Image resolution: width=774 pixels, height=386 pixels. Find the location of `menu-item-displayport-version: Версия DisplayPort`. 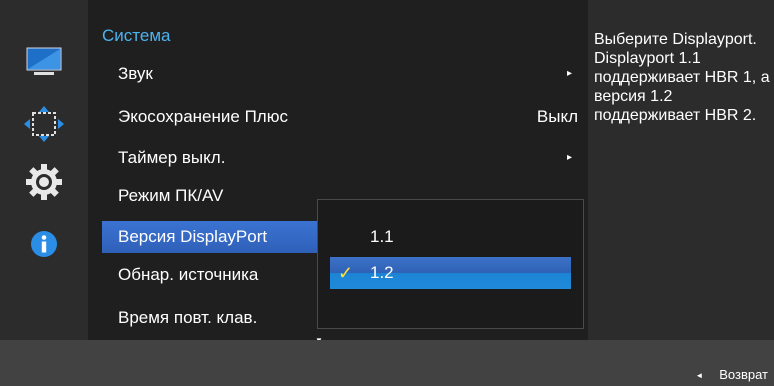

menu-item-displayport-version: Версия DisplayPort is located at coordinates (212, 237).